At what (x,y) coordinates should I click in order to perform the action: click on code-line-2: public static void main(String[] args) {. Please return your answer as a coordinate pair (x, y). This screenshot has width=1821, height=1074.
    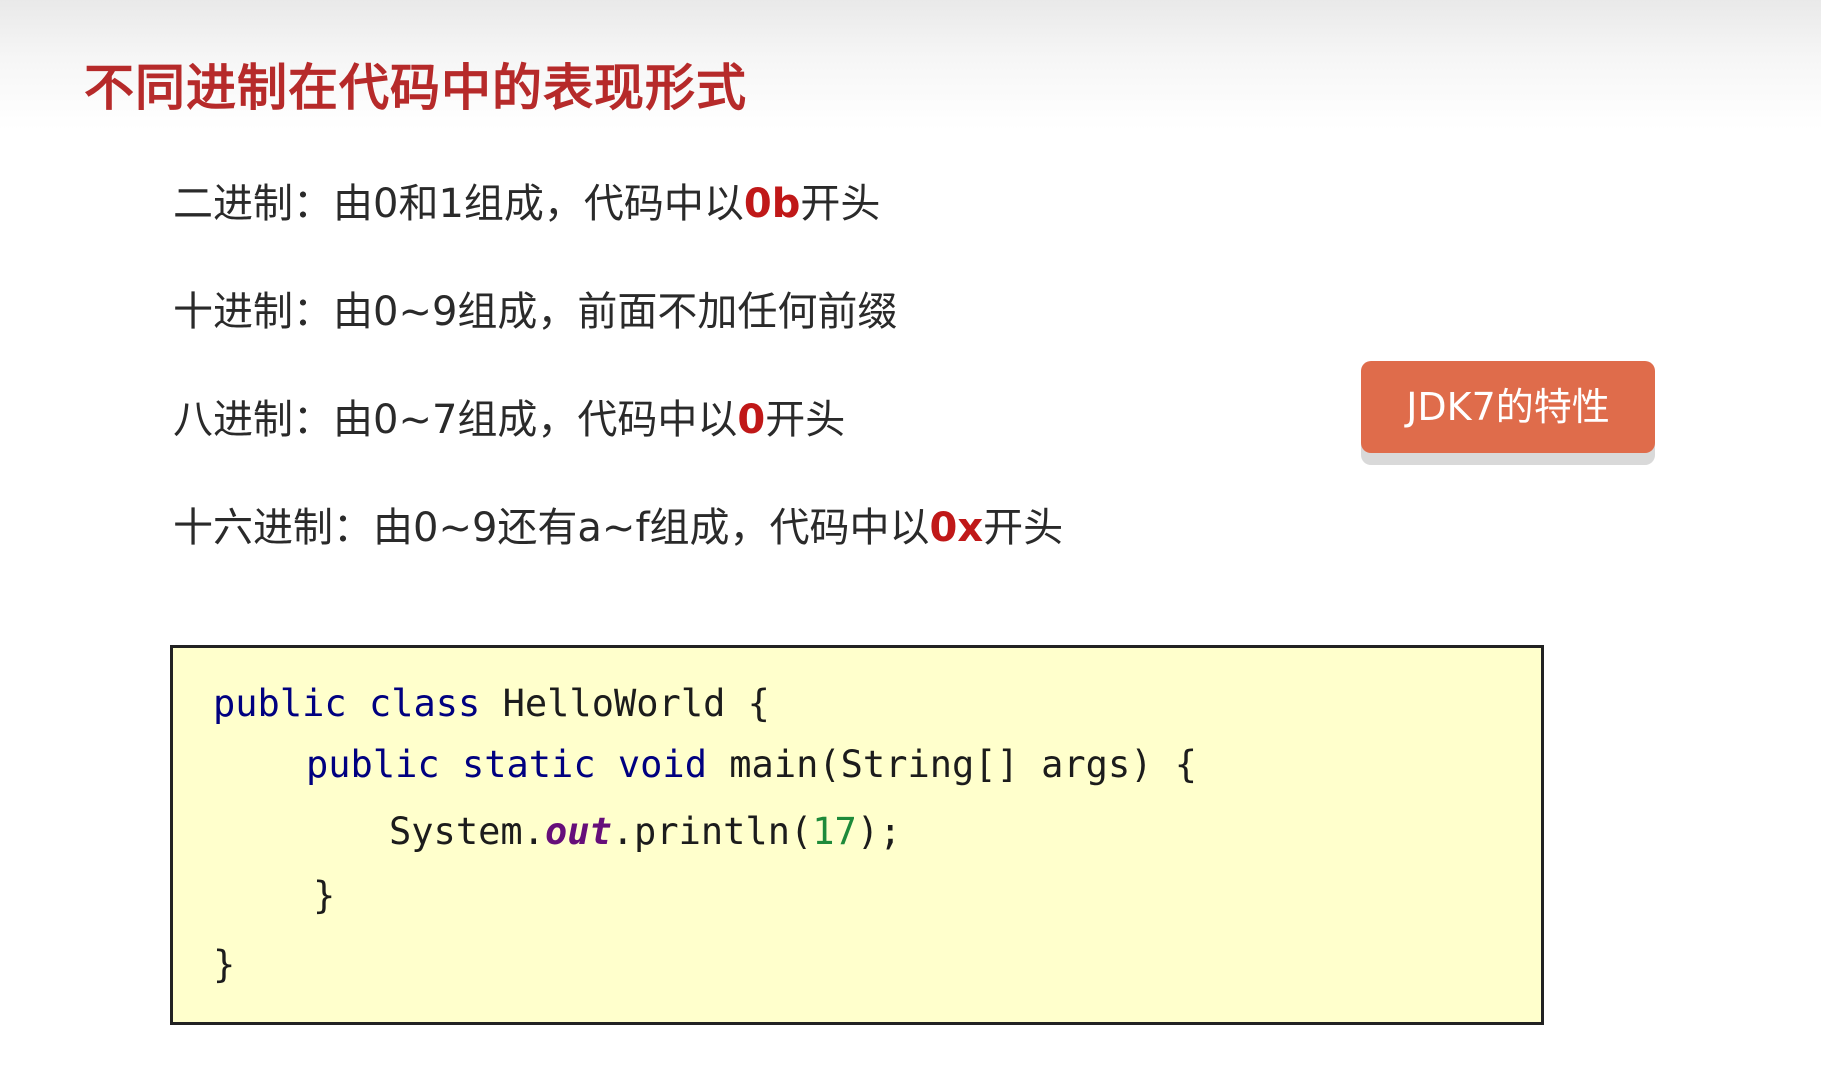
    Looking at the image, I should click on (751, 764).